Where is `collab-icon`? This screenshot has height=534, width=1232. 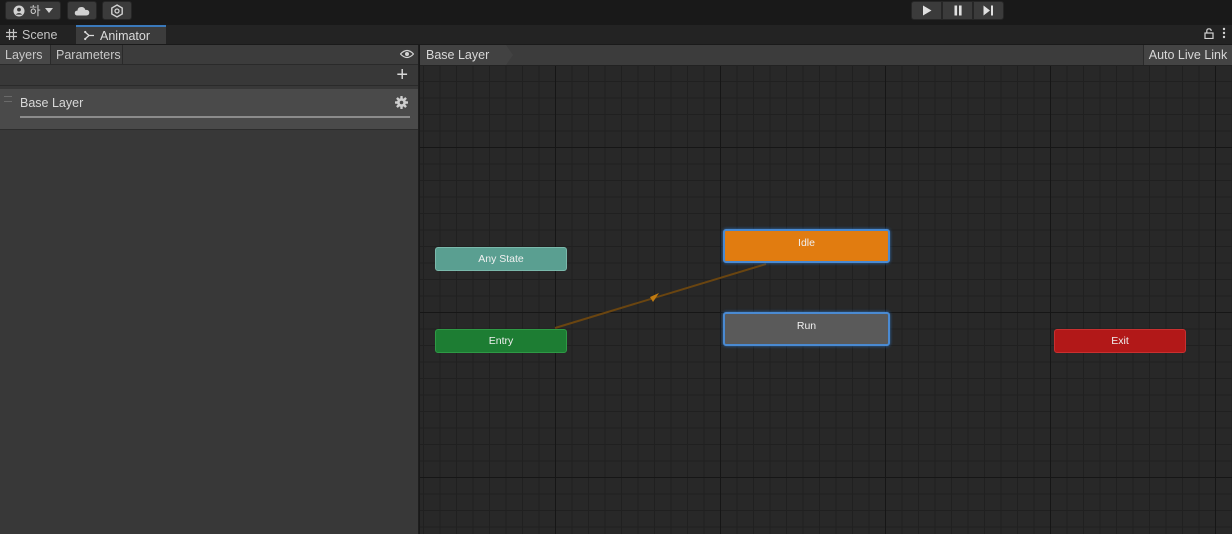 collab-icon is located at coordinates (117, 10).